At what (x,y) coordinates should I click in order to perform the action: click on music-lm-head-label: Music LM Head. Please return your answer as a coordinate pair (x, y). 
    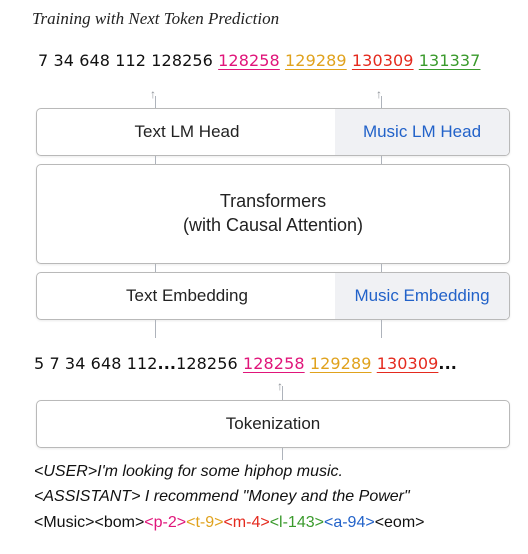
    Looking at the image, I should click on (422, 132).